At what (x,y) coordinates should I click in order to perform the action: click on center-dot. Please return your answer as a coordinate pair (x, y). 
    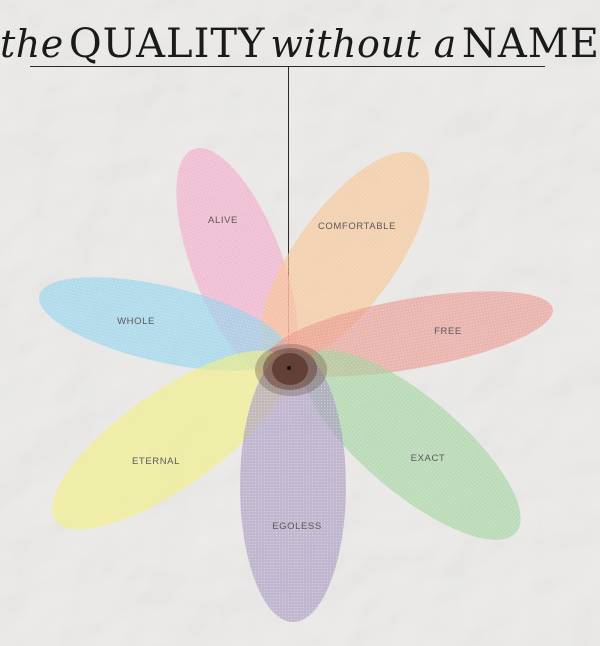
    Looking at the image, I should click on (289, 368).